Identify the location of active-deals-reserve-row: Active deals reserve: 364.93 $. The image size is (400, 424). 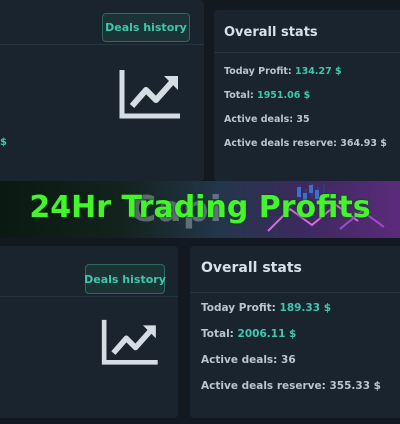
(305, 143).